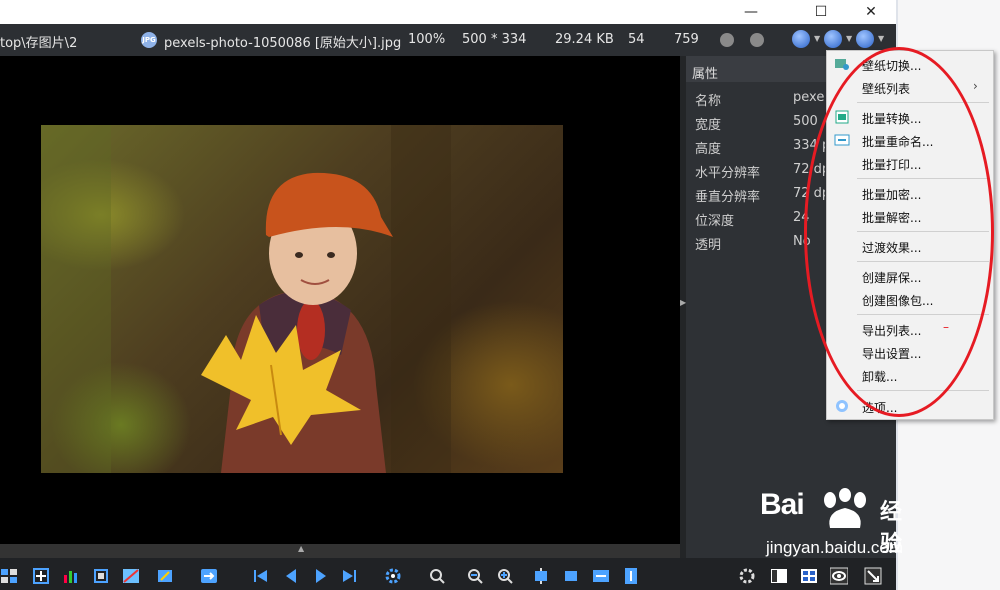 Image resolution: width=1000 pixels, height=590 pixels. Describe the element at coordinates (805, 121) in the screenshot. I see `property-value: 500` at that location.